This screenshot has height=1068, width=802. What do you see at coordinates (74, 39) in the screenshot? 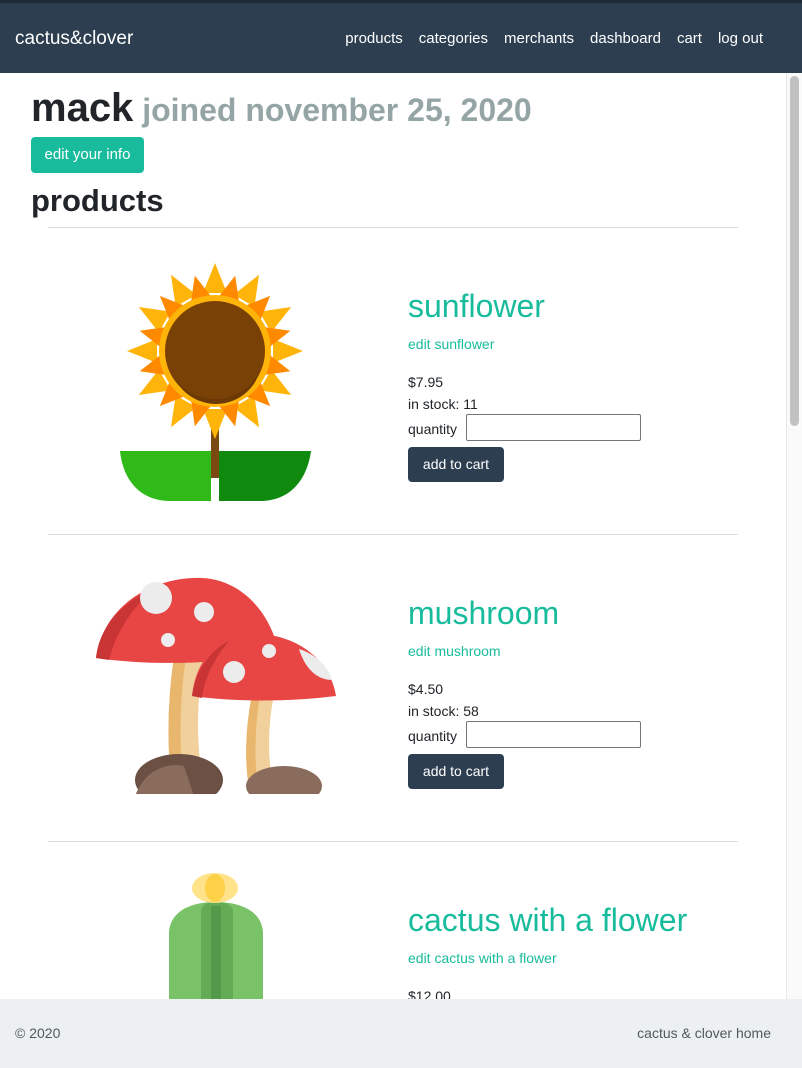
I see `brand-link: cactus&clover` at bounding box center [74, 39].